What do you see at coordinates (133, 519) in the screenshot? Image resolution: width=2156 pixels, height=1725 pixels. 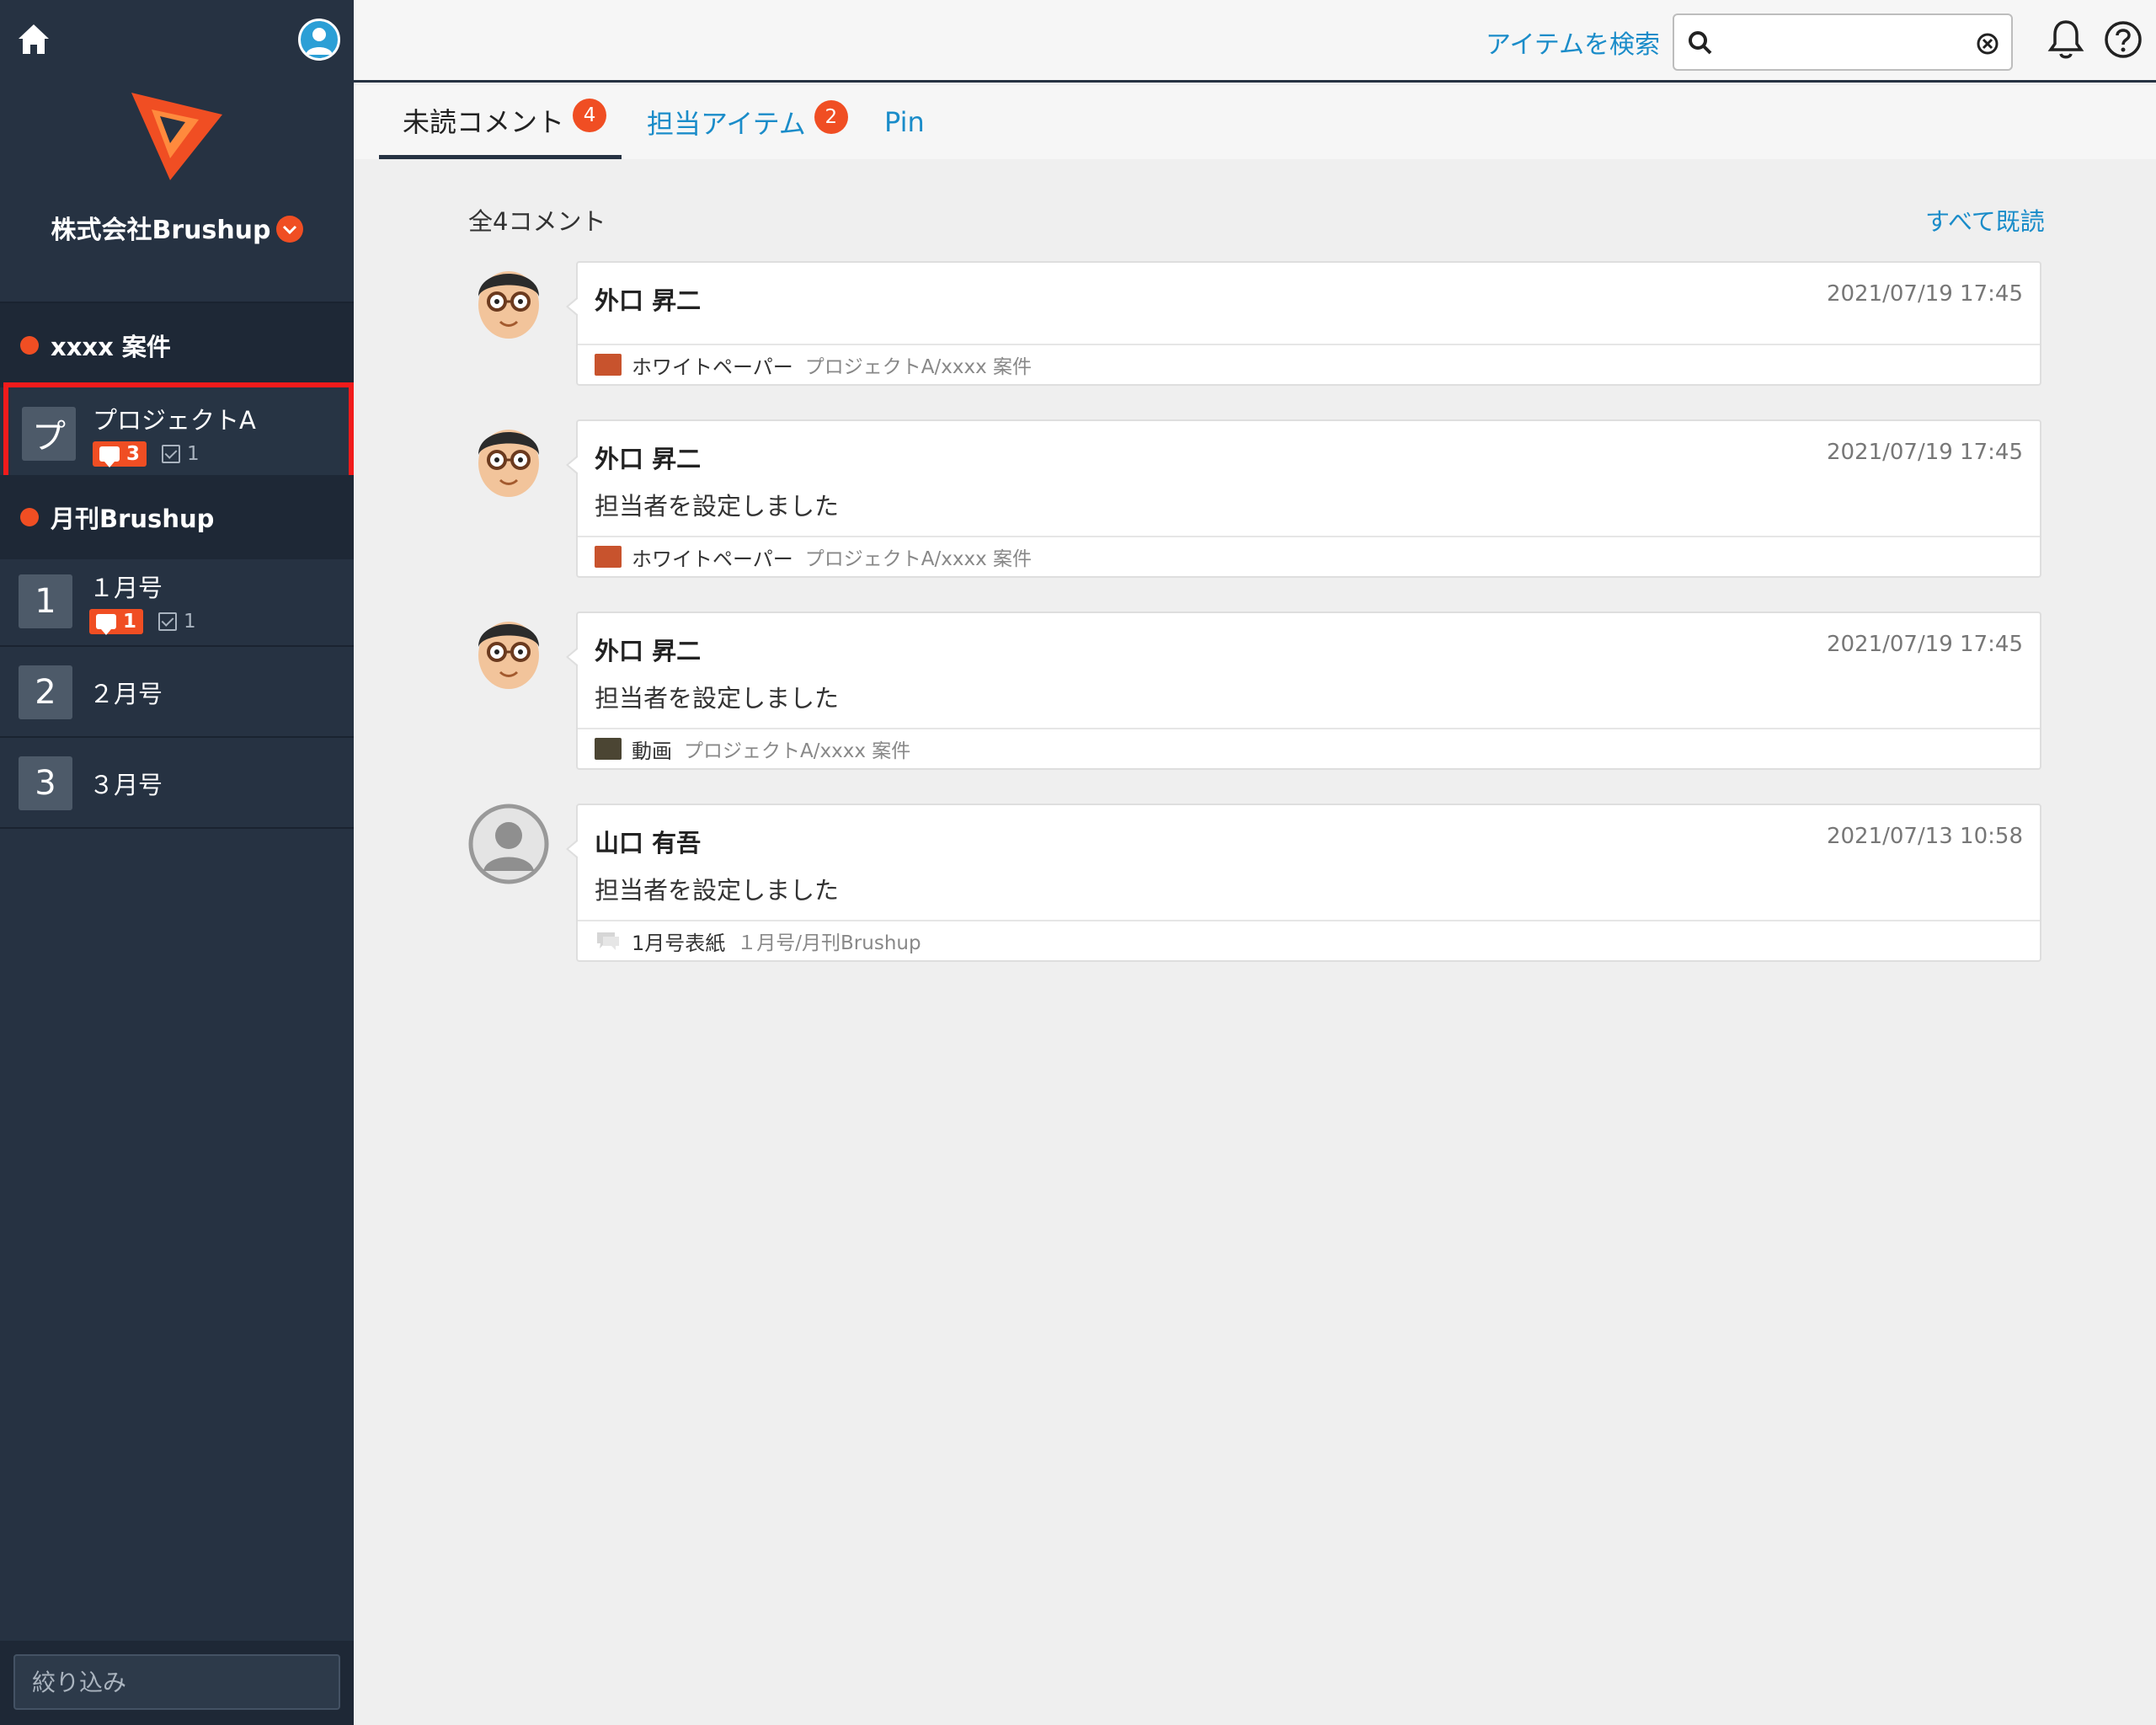 I see `group-label: 月刊Brushup` at bounding box center [133, 519].